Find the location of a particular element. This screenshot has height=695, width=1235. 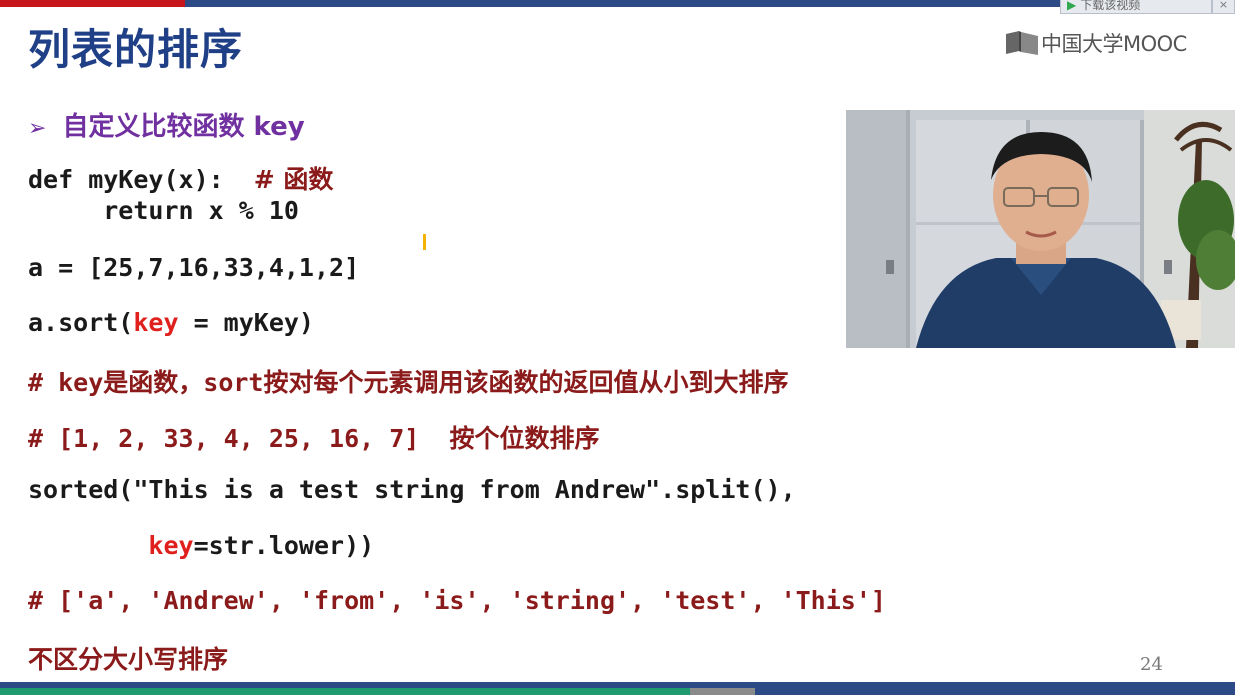

slide-title: 列表的排序 is located at coordinates (136, 49).